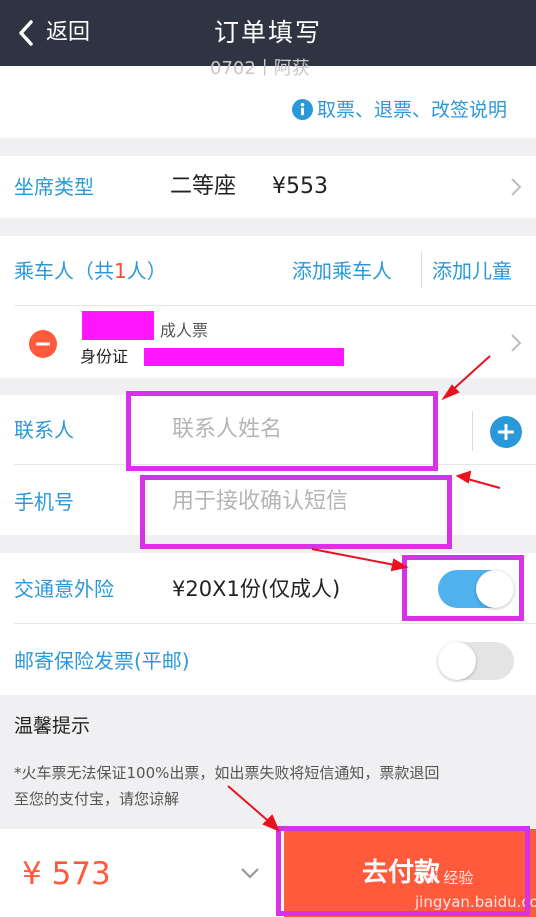 This screenshot has width=536, height=917. I want to click on contact-name-label: 联系人, so click(44, 430).